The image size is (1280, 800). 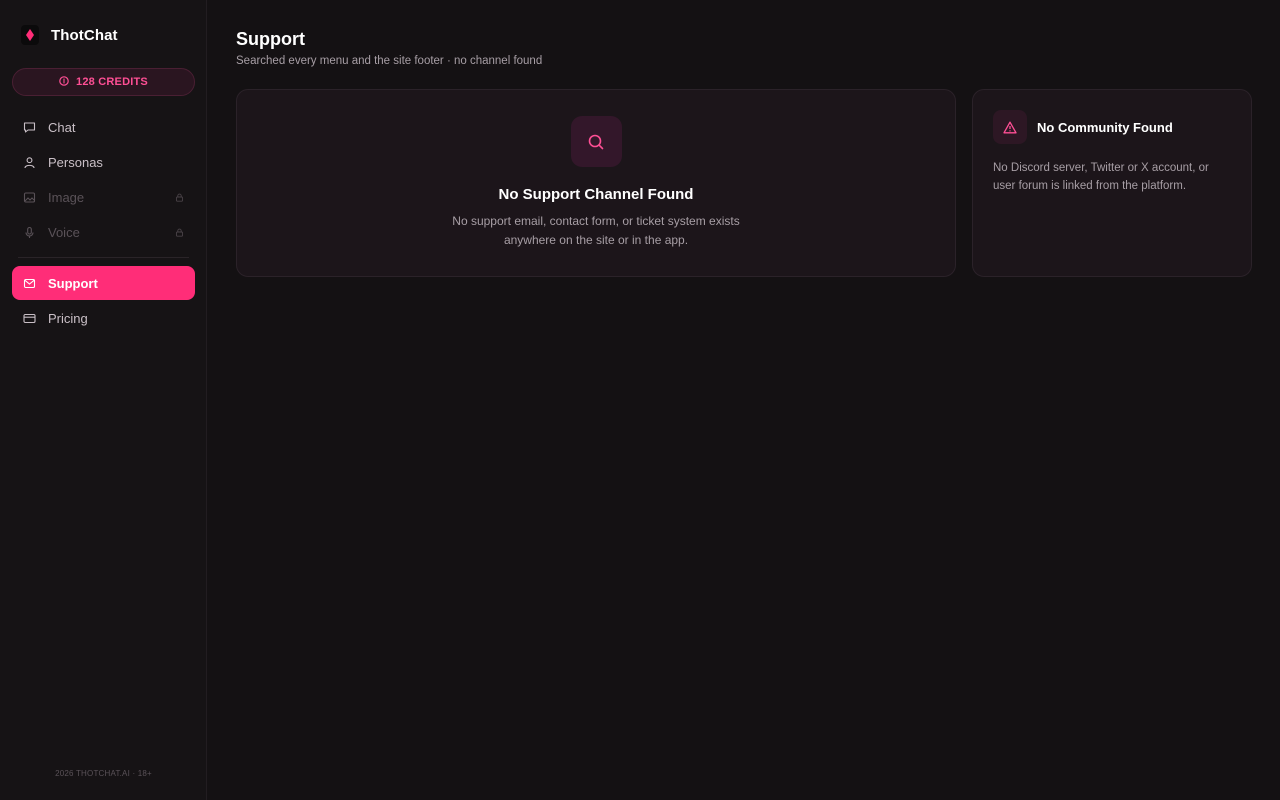 What do you see at coordinates (29, 232) in the screenshot?
I see `microphone-icon` at bounding box center [29, 232].